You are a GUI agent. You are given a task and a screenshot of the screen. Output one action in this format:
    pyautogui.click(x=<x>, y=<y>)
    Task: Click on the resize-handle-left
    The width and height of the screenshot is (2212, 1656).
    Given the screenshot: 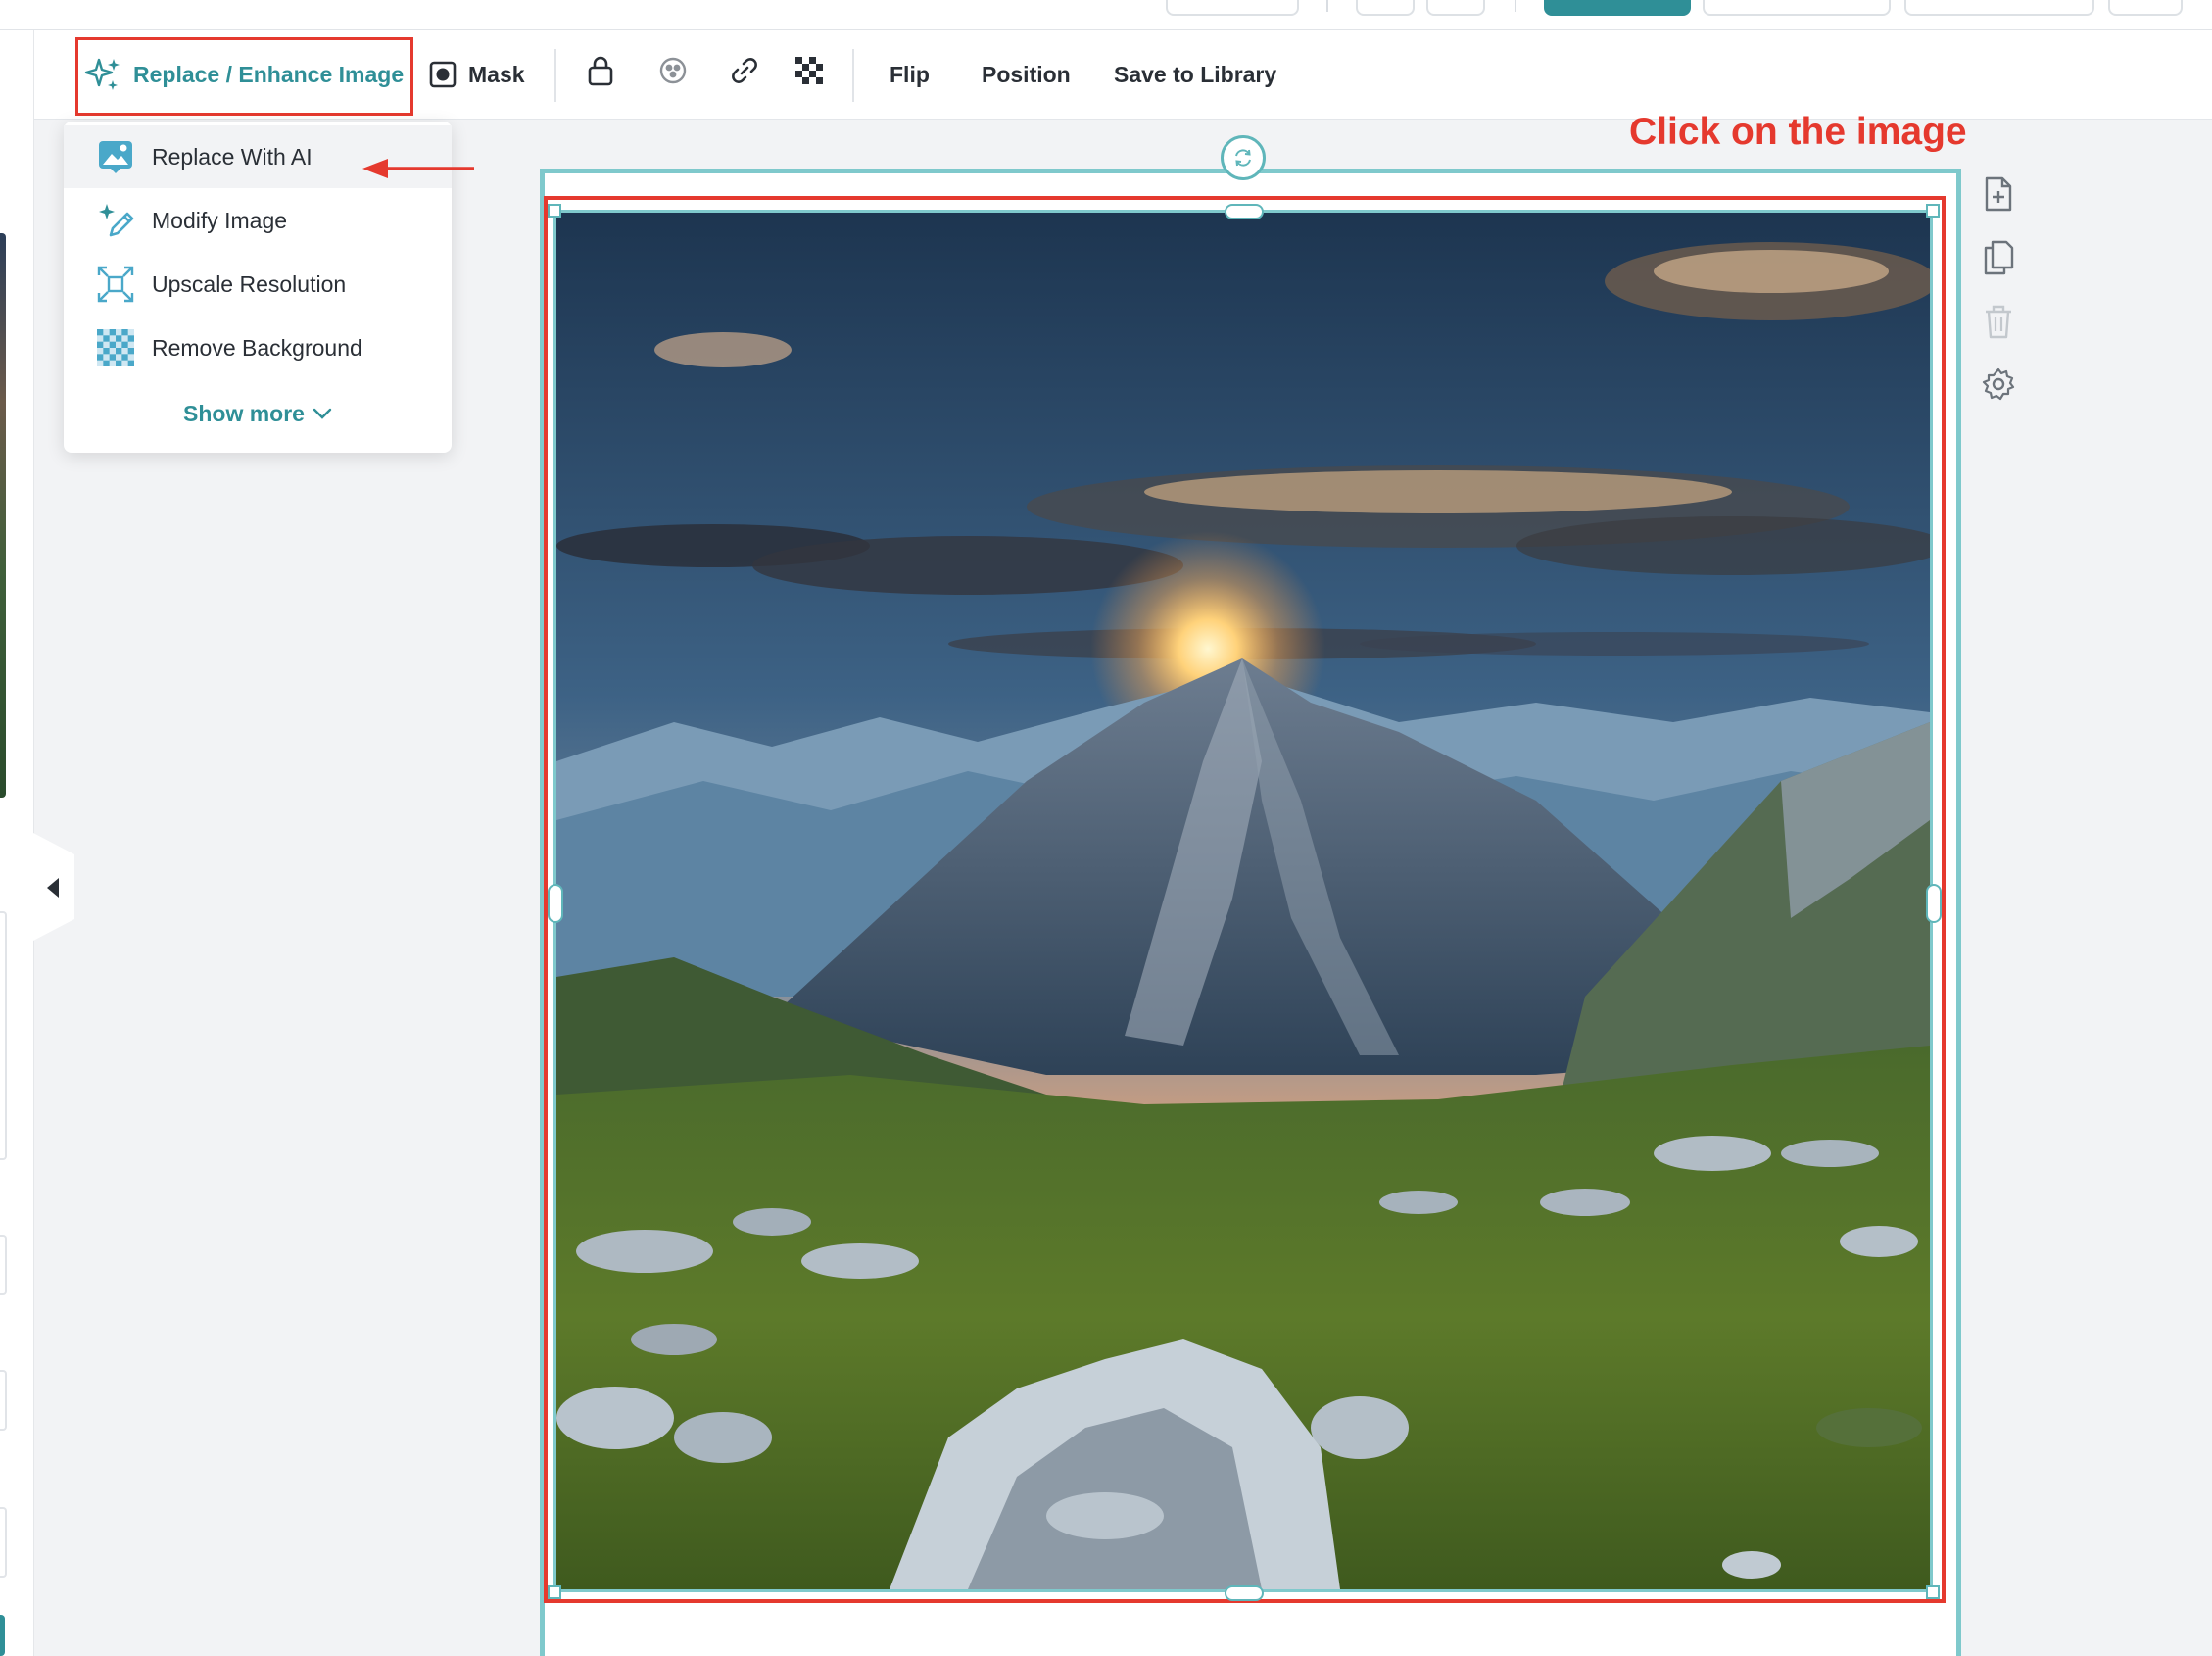 What is the action you would take?
    pyautogui.click(x=555, y=903)
    